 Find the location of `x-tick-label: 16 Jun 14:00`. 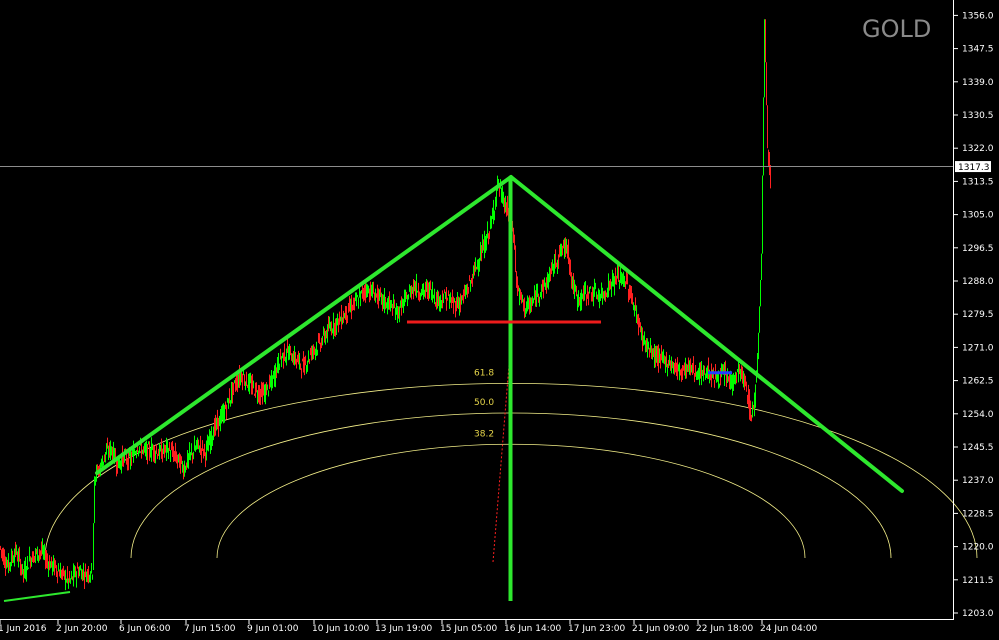

x-tick-label: 16 Jun 14:00 is located at coordinates (532, 629).